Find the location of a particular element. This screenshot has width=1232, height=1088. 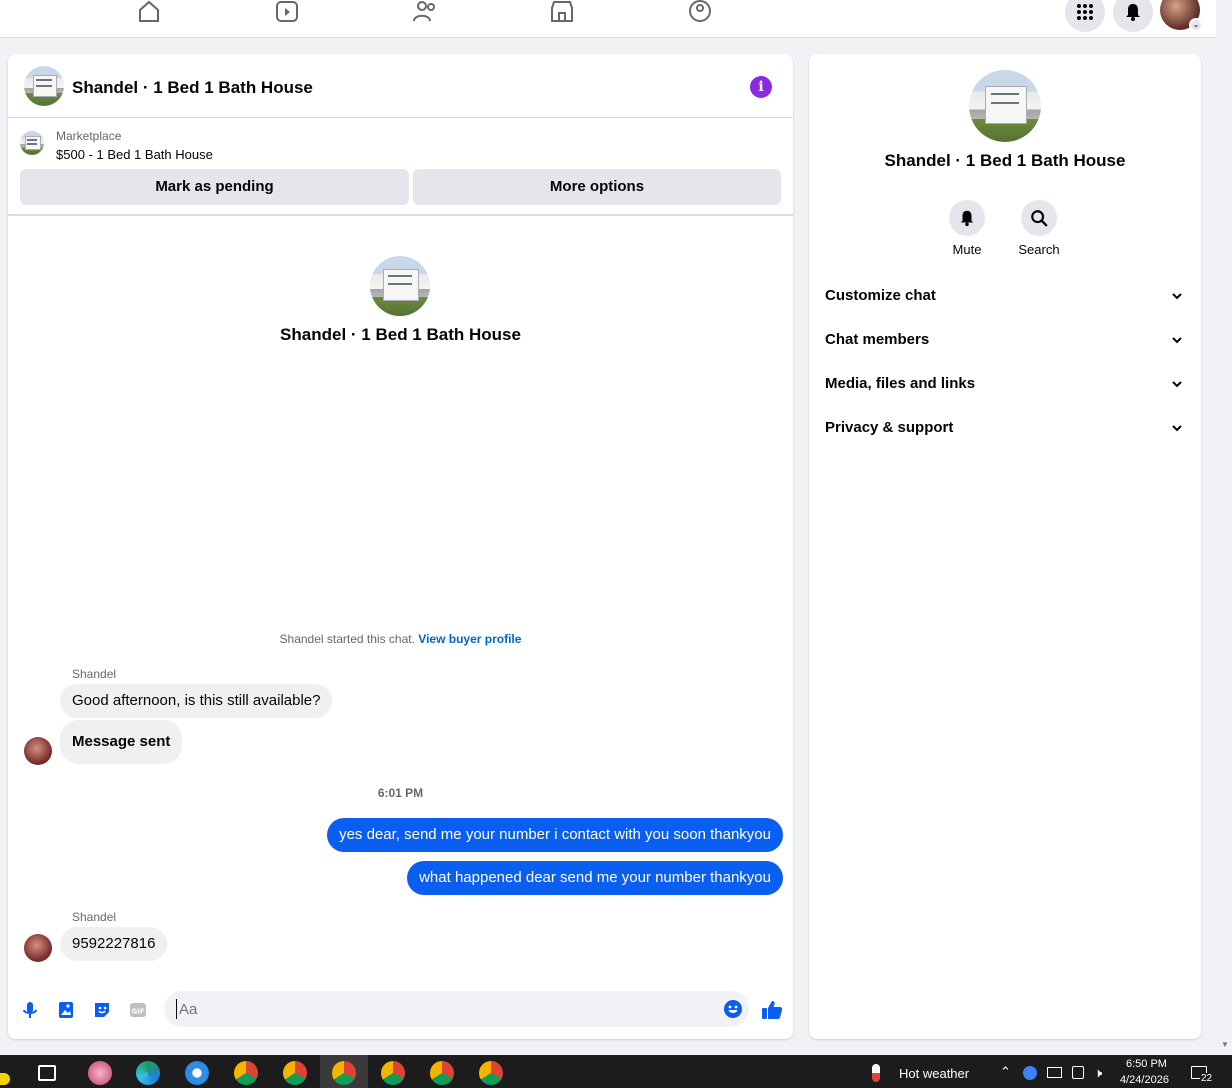

thermometer-icon is located at coordinates (876, 1073).